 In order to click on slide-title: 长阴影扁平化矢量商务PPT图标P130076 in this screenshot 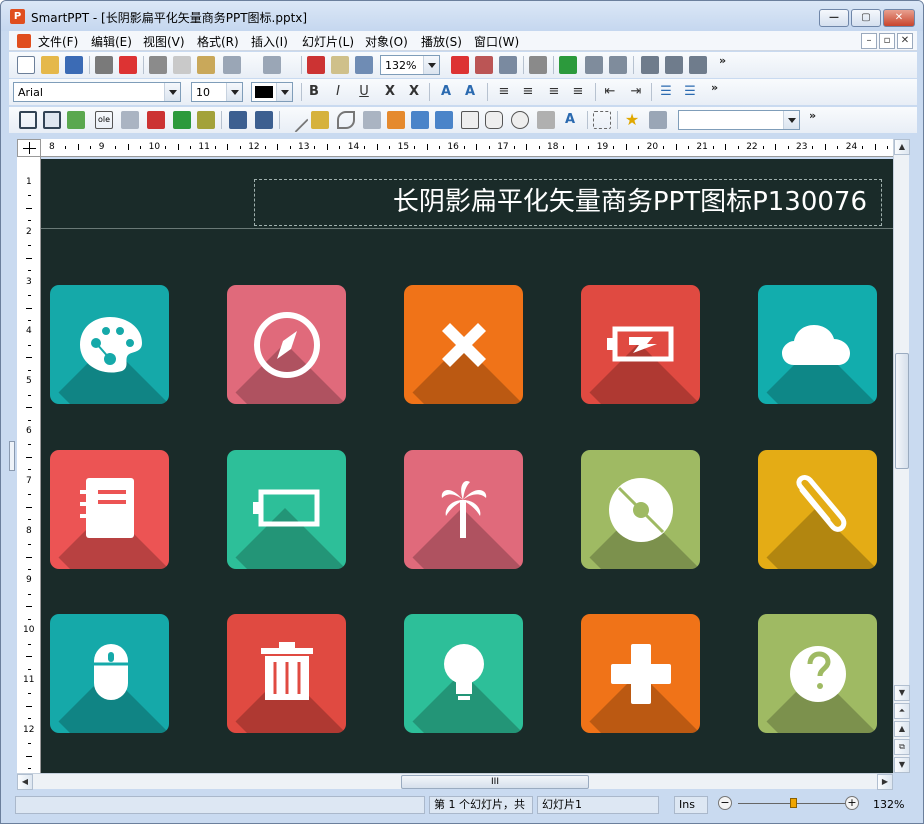, I will do `click(568, 202)`.